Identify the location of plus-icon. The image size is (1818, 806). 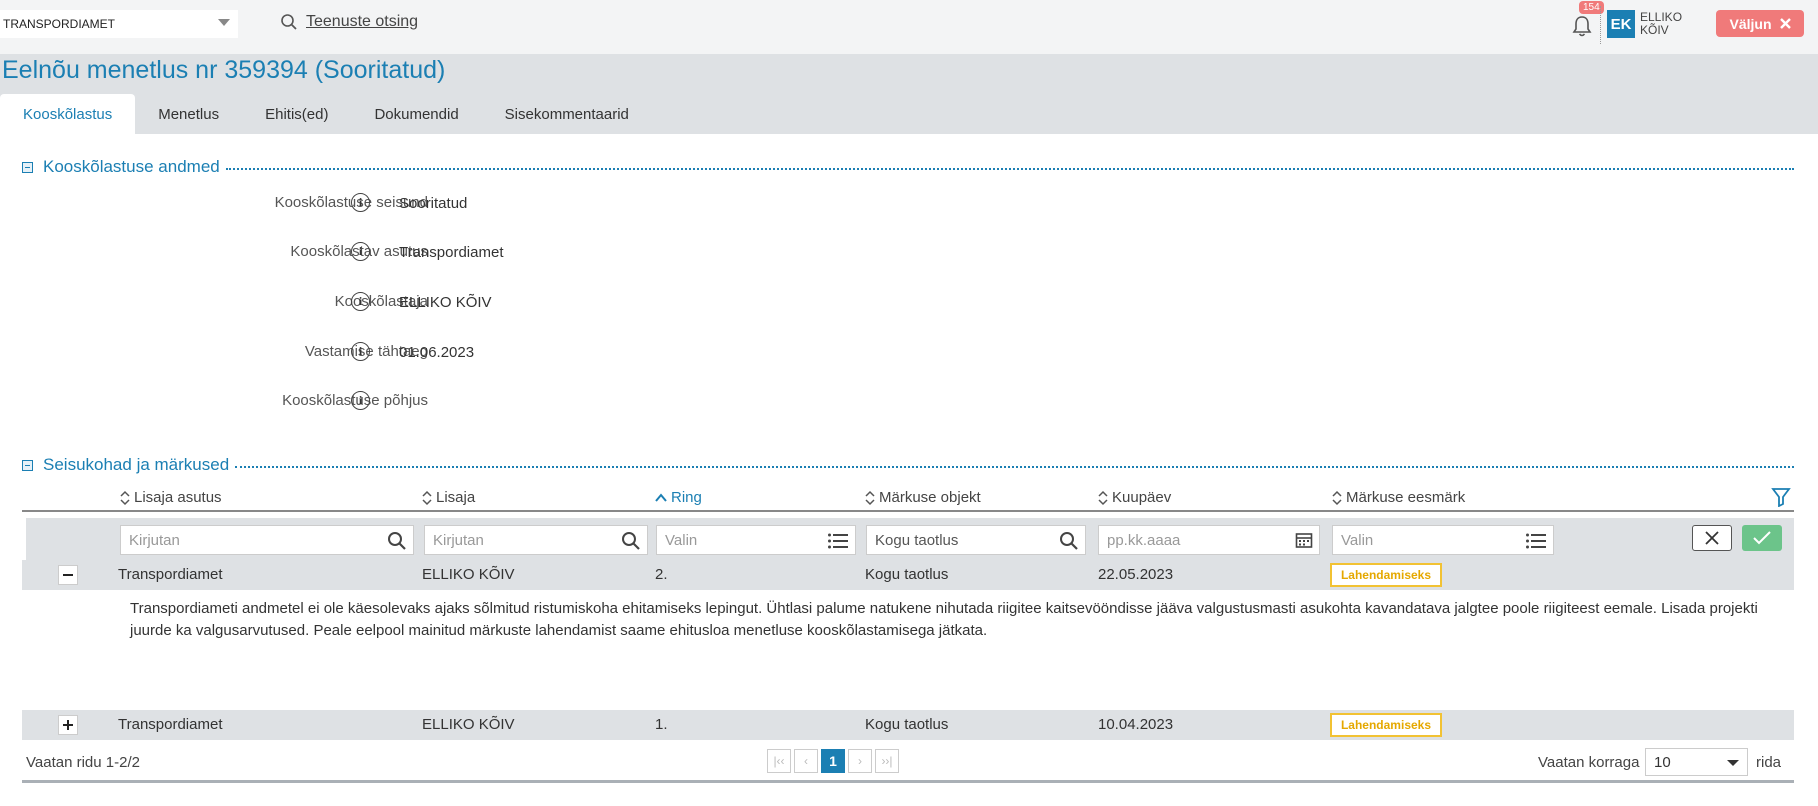
(68, 725).